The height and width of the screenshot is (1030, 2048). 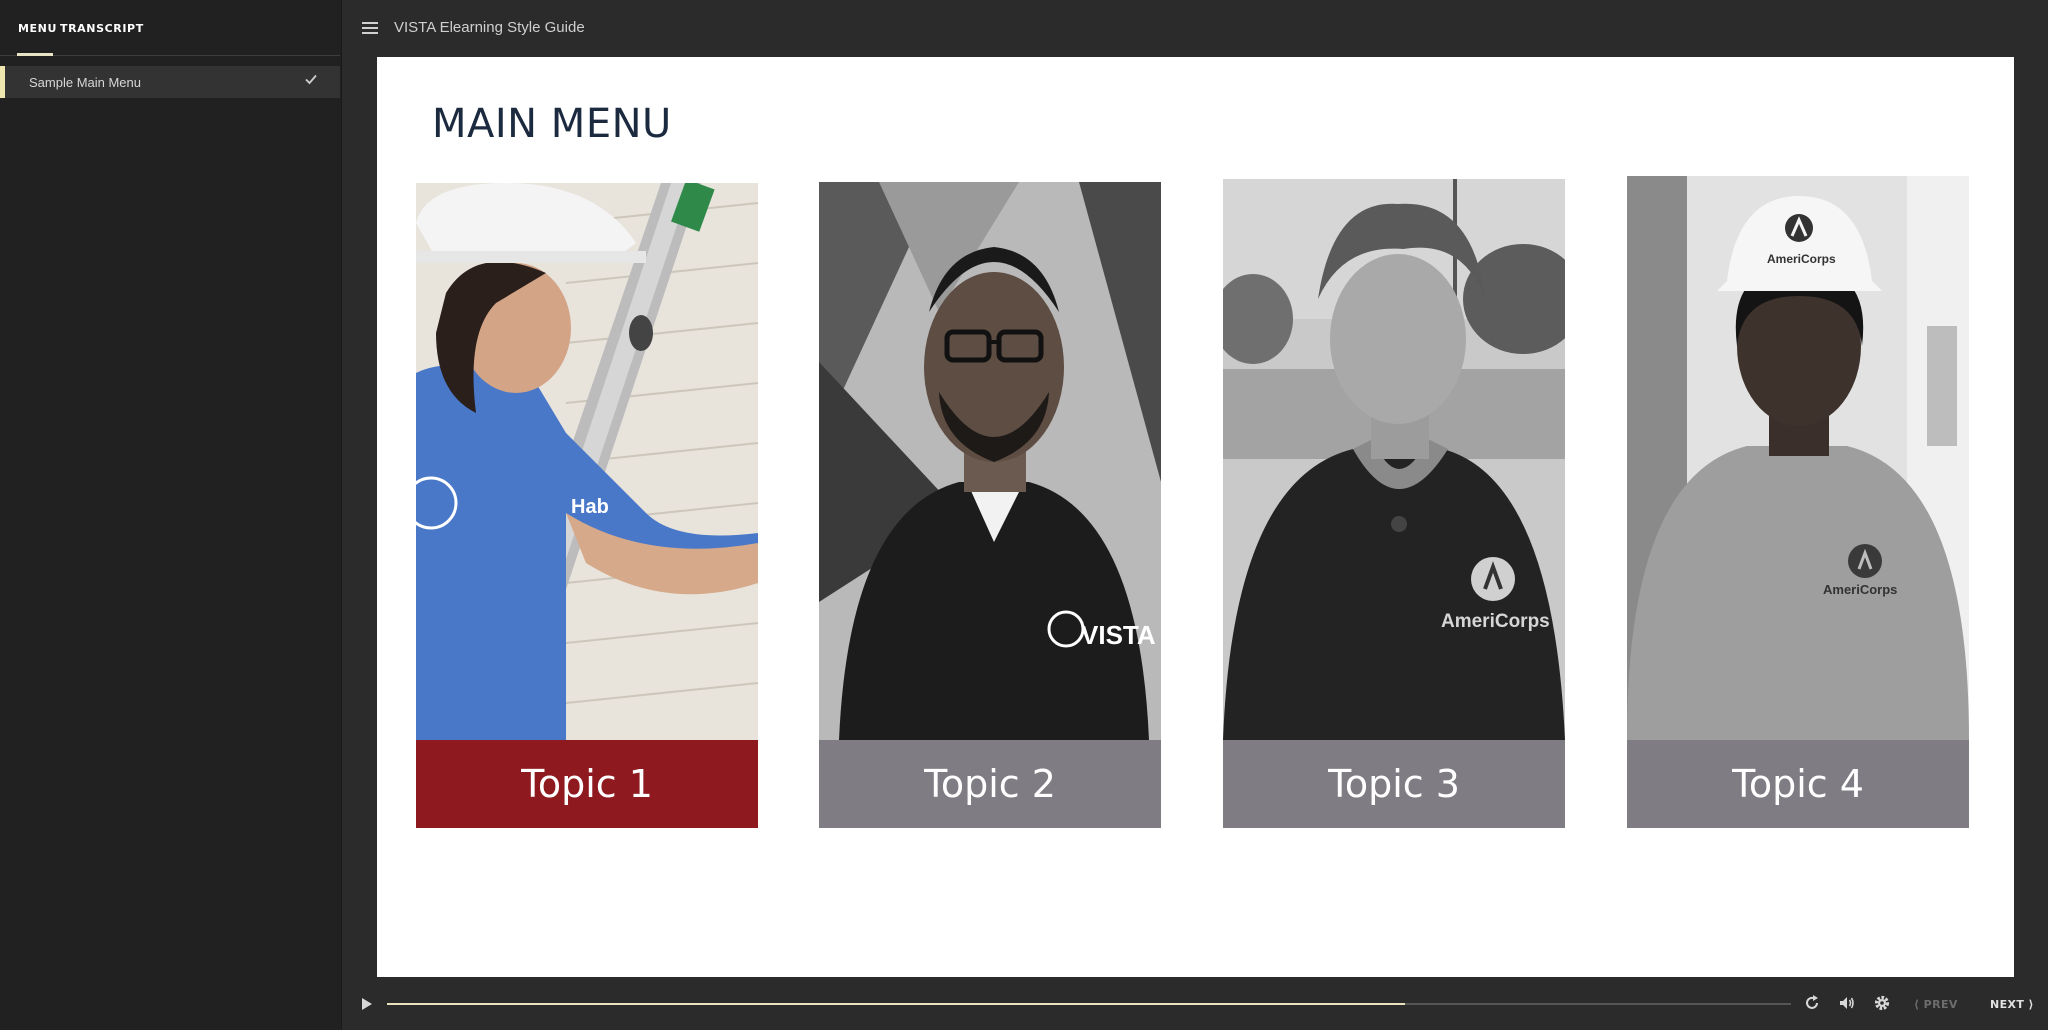 I want to click on svg-text: Hab, so click(x=590, y=507).